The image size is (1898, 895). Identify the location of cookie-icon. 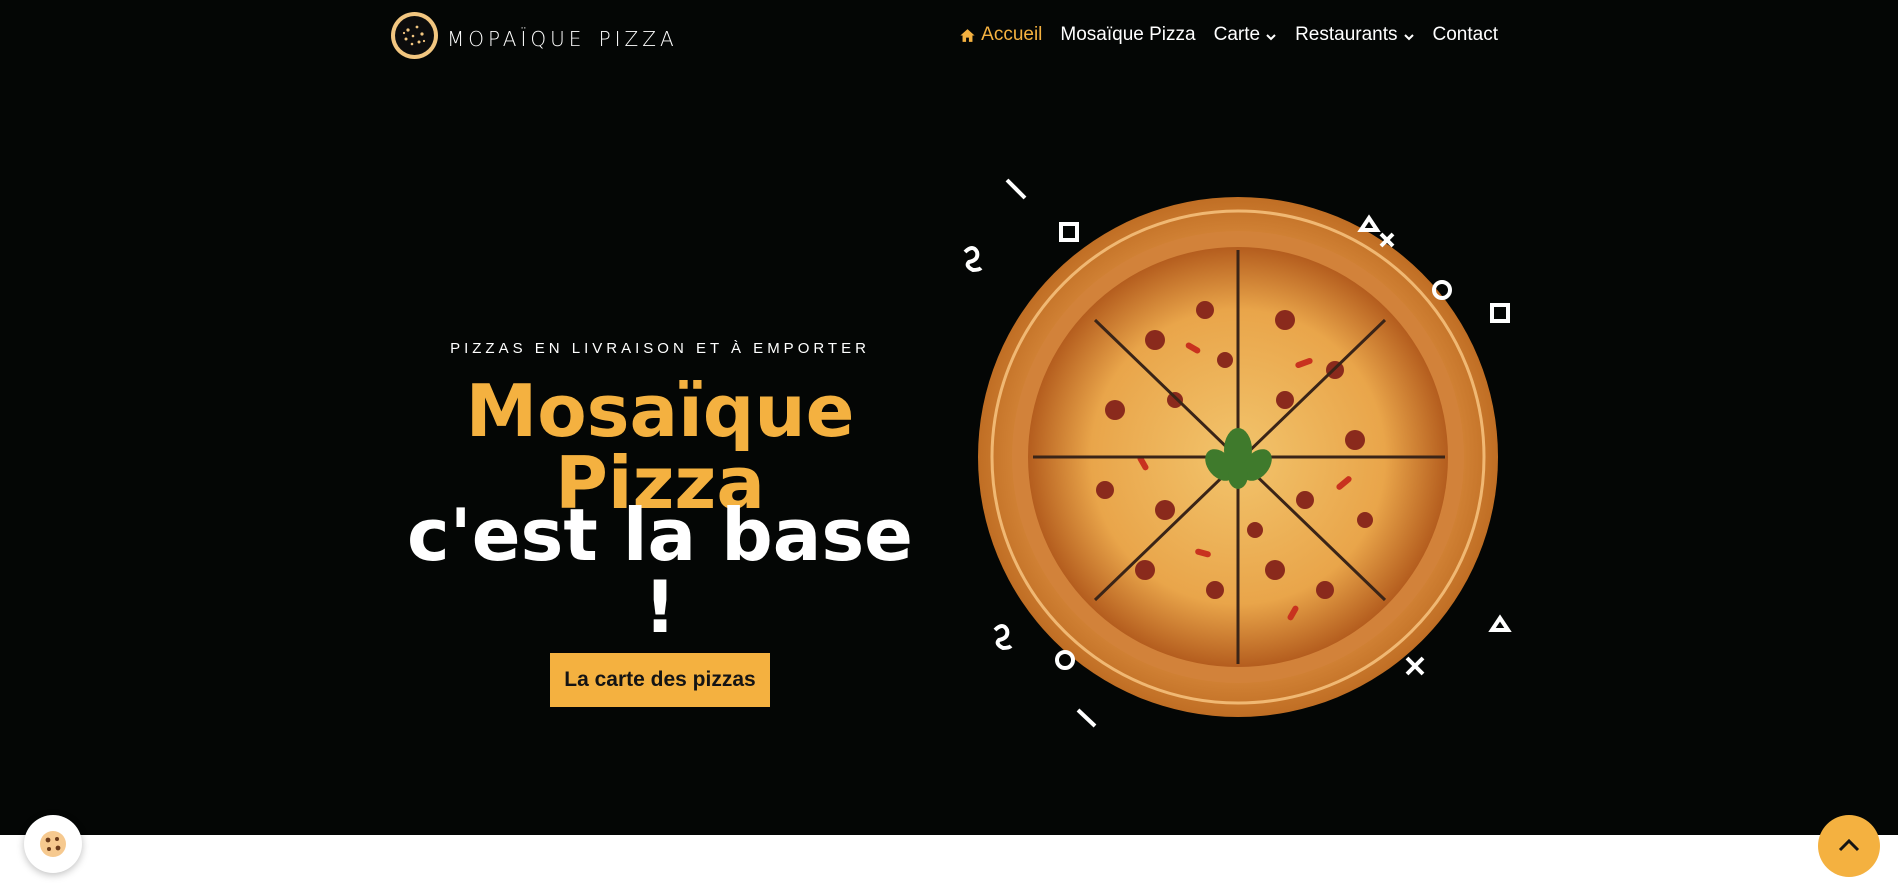
(53, 844).